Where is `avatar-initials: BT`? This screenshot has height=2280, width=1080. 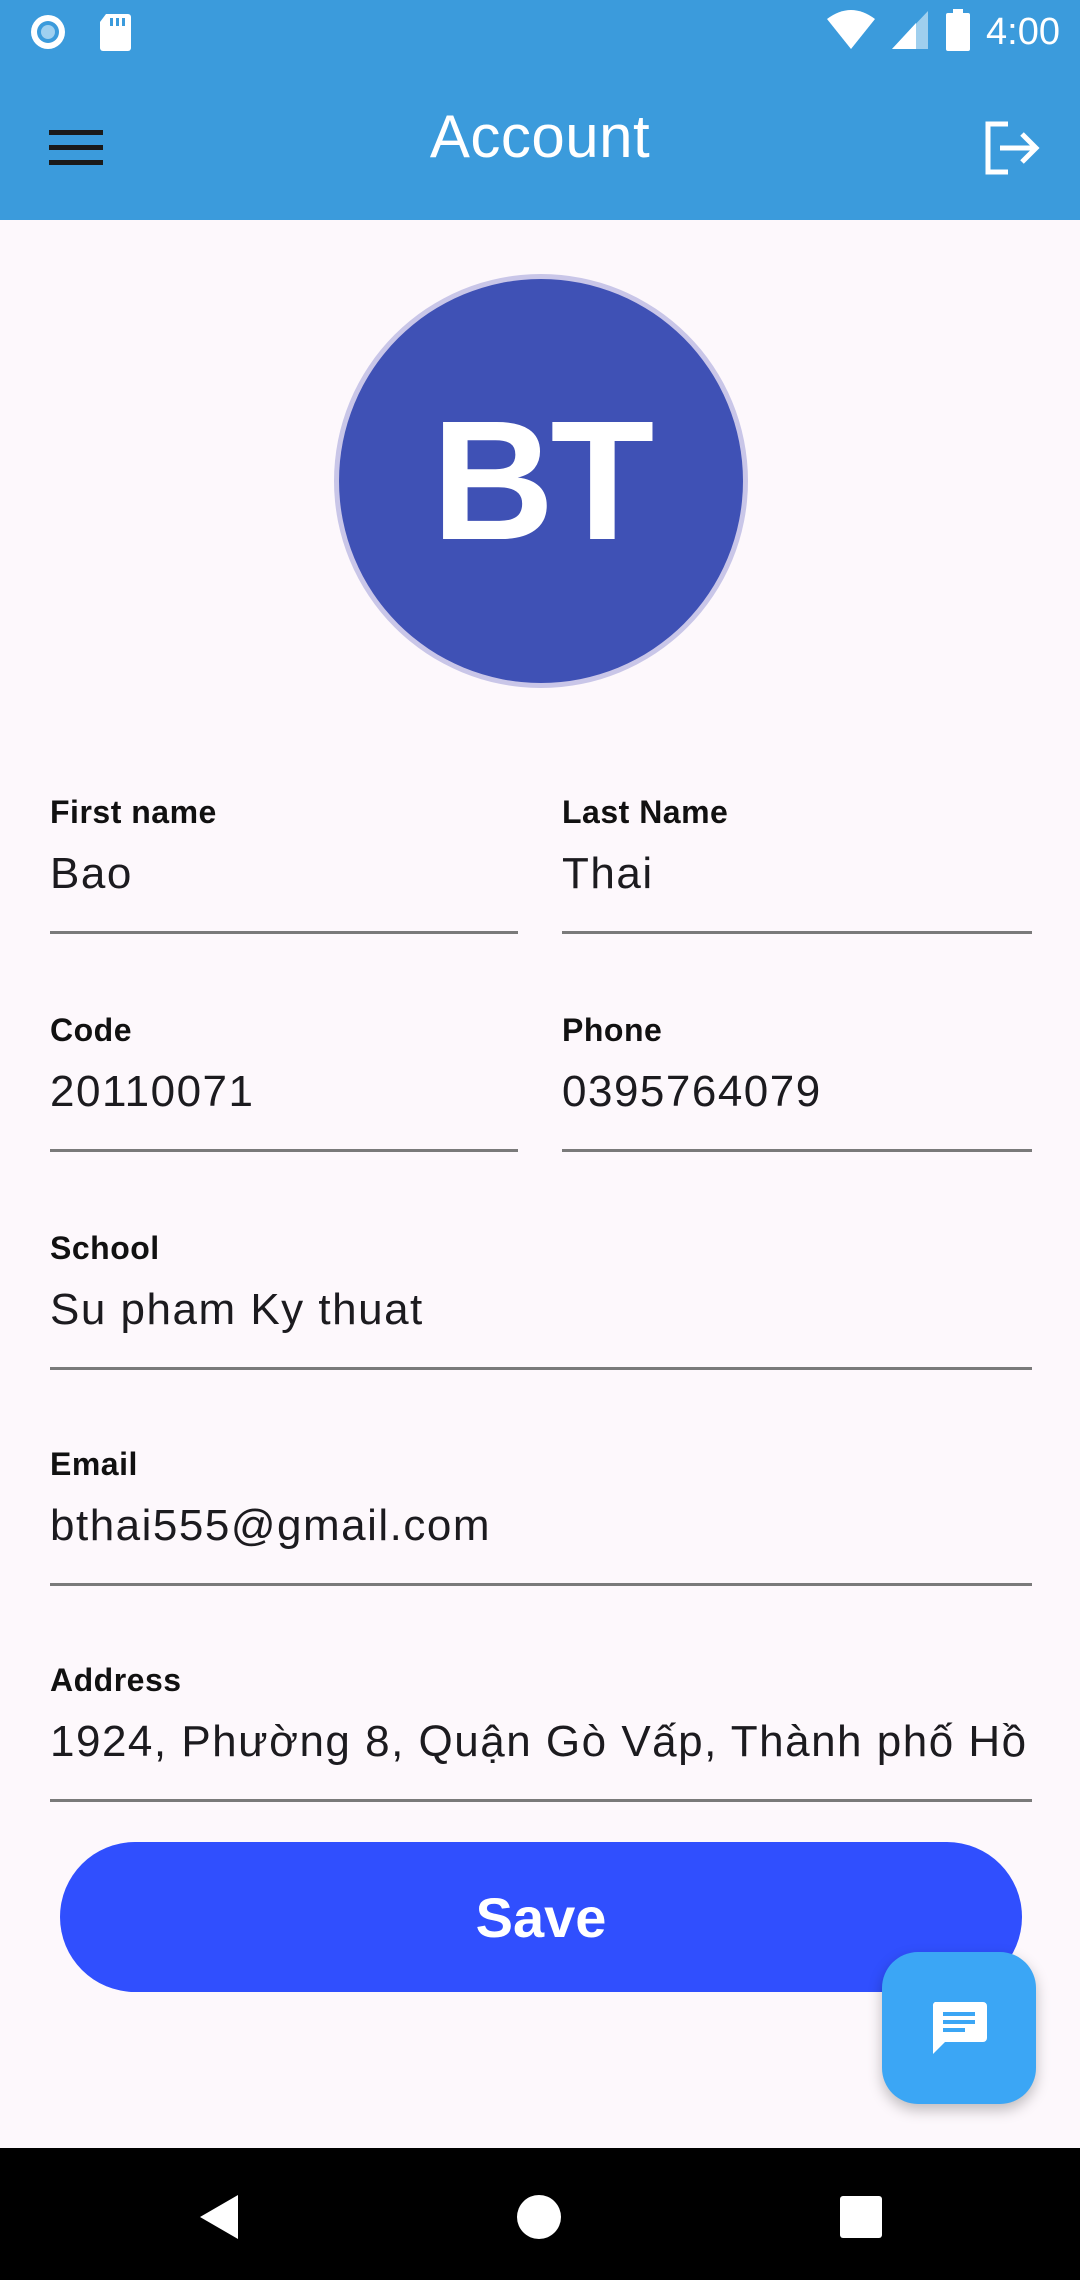
avatar-initials: BT is located at coordinates (541, 481).